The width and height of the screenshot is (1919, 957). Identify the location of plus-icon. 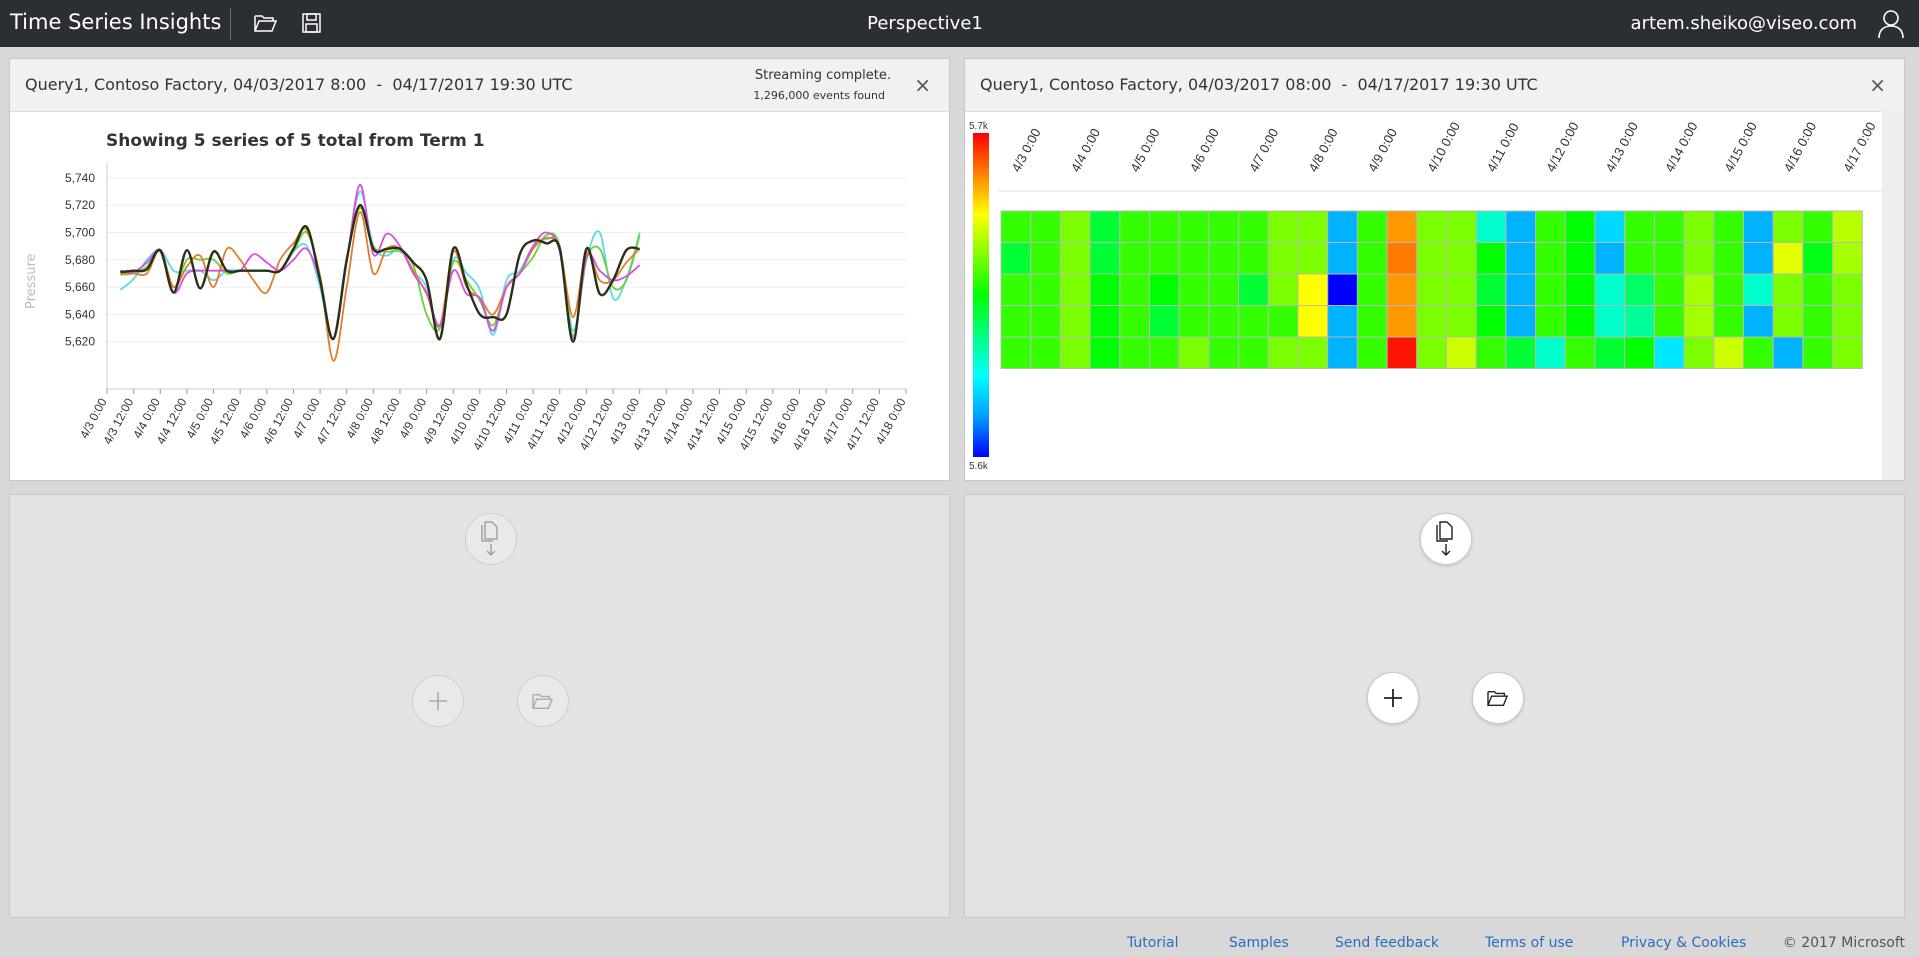
(1393, 698).